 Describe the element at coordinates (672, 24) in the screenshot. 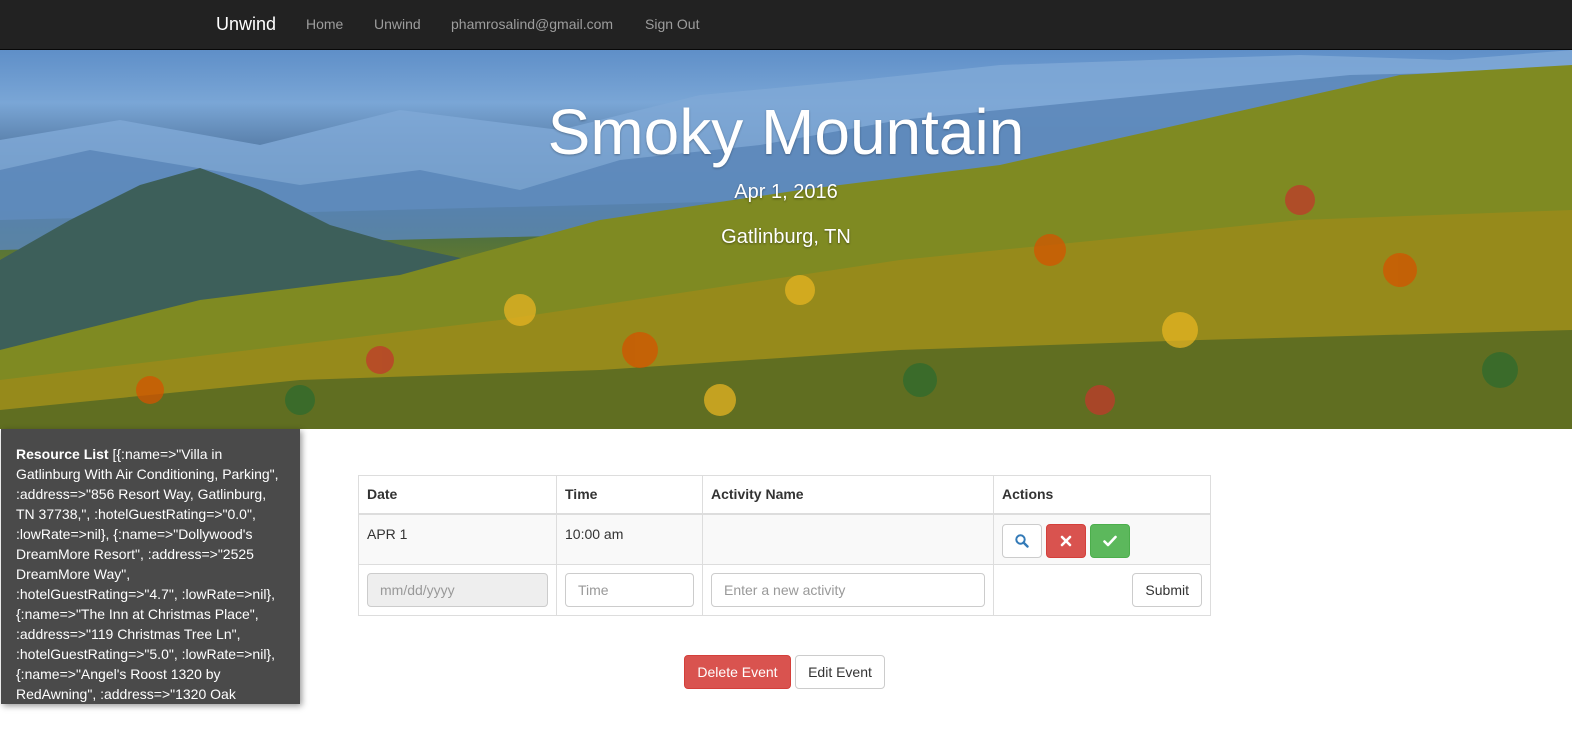

I see `nav-link-sign-out: Sign Out` at that location.